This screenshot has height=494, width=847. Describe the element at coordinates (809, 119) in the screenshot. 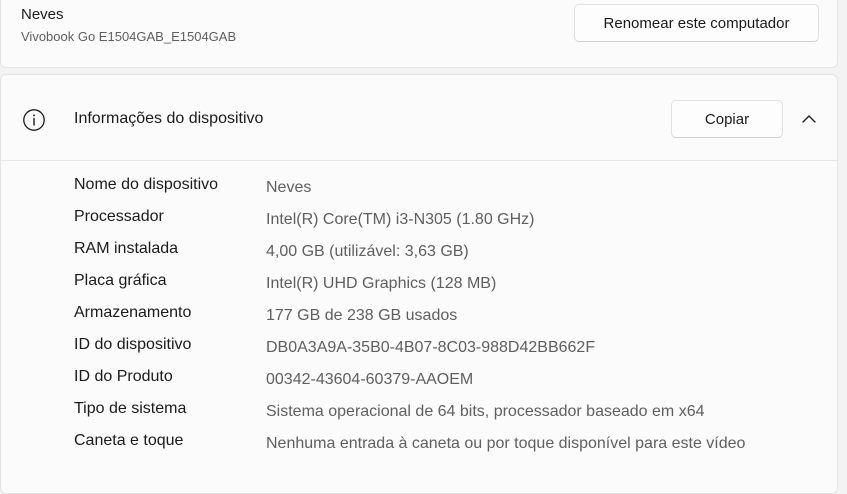

I see `chevron-up-icon` at that location.